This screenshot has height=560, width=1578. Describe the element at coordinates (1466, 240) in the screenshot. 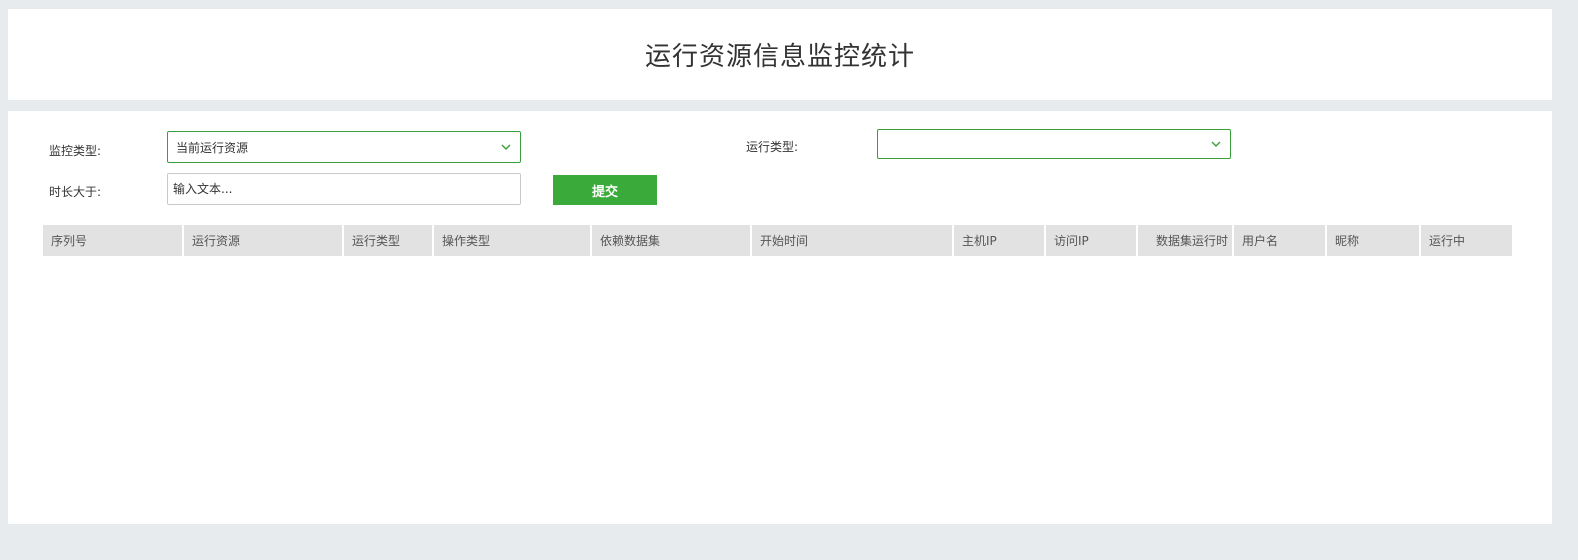

I see `column-header-running: 运行中` at that location.